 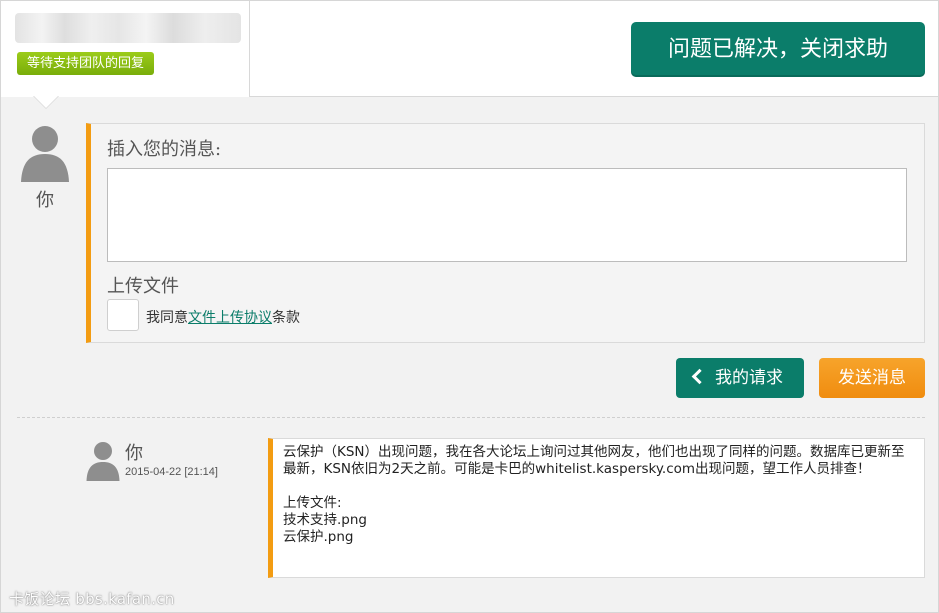 I want to click on composer-author-name: 你, so click(x=45, y=200).